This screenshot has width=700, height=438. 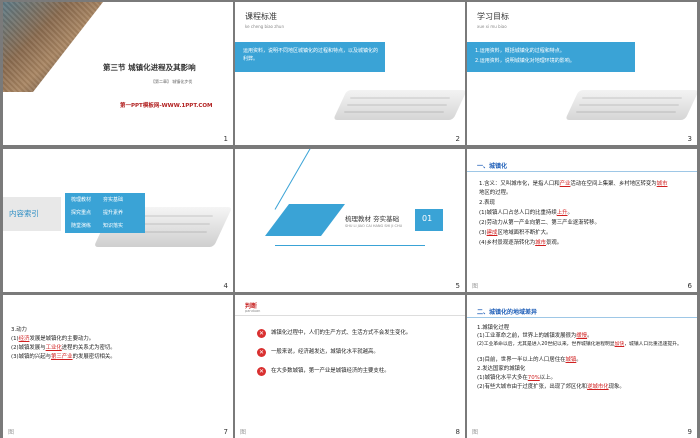 I want to click on text-line: (2)有些大城市由于过度扩张，出现了郊区化和逆城市化现象。, so click(x=551, y=387).